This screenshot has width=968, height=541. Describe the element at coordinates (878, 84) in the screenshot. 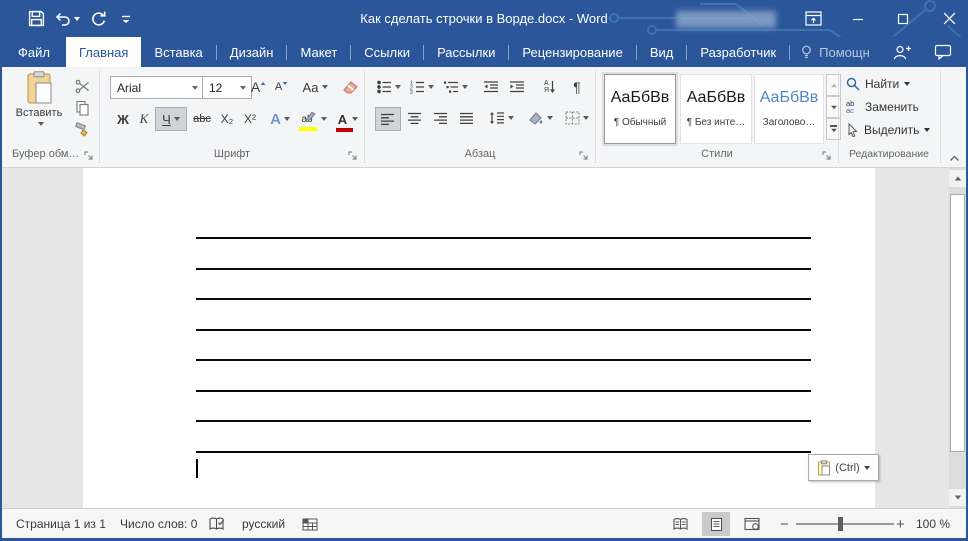

I see `find-button: Найти` at that location.